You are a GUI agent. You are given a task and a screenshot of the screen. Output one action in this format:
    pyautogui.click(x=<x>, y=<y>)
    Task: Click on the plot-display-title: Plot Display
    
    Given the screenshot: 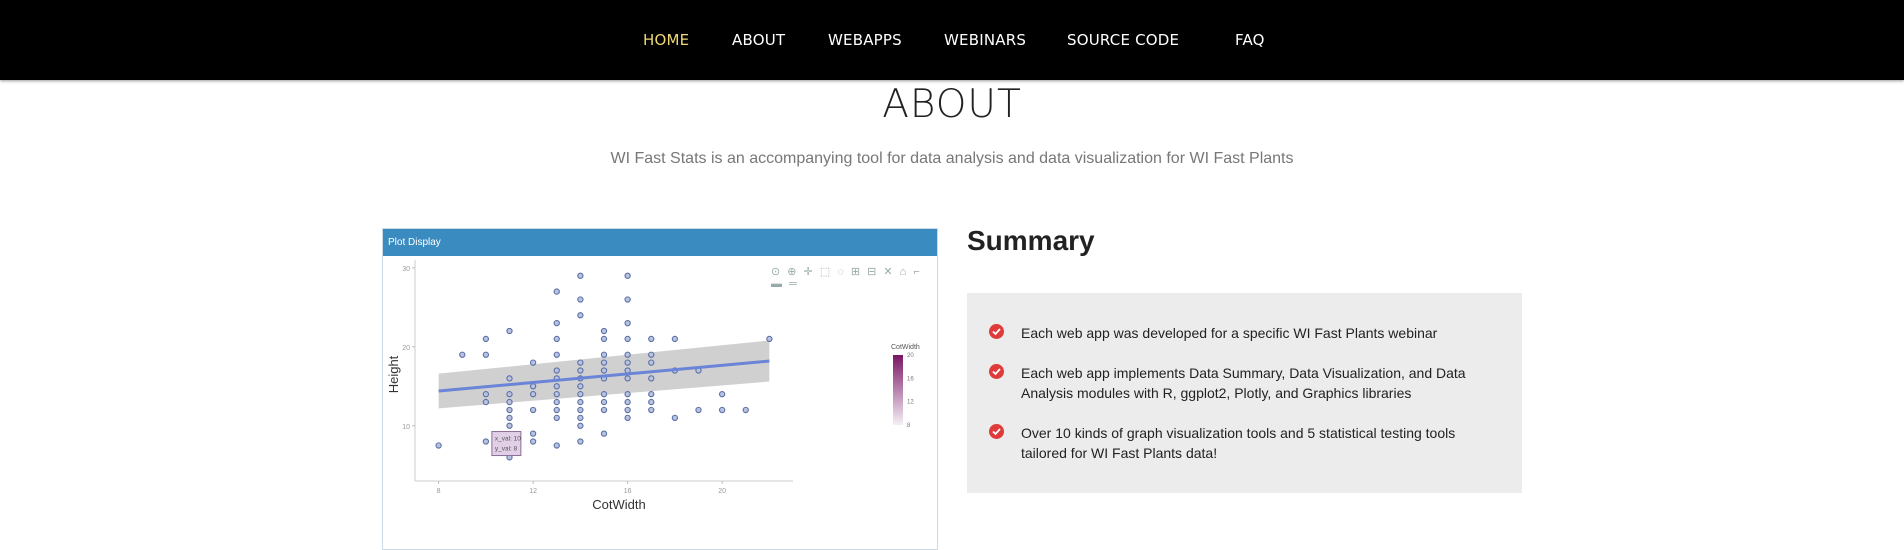 What is the action you would take?
    pyautogui.click(x=414, y=242)
    